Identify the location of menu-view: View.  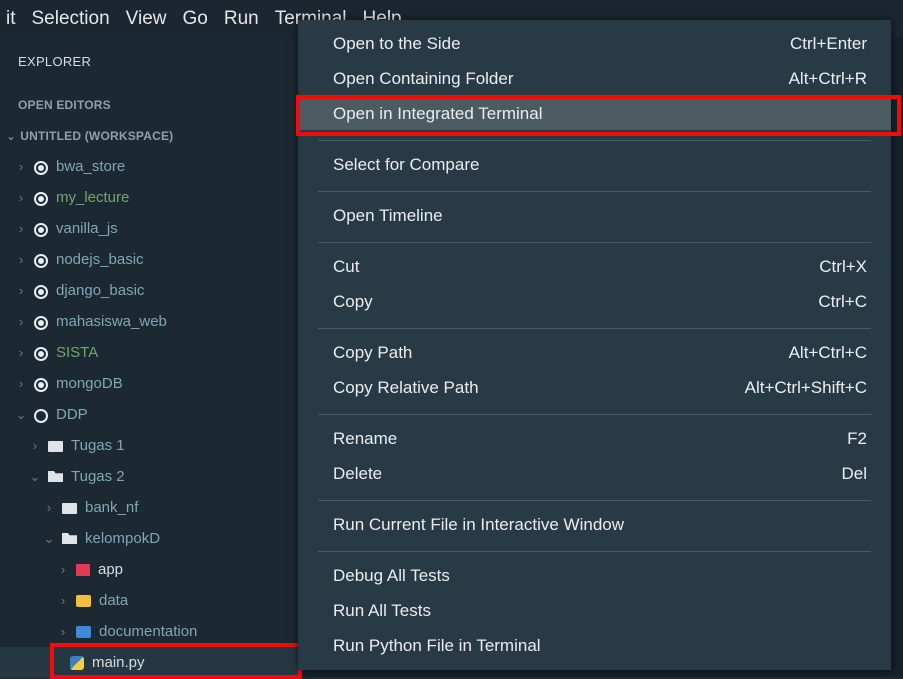
(146, 19).